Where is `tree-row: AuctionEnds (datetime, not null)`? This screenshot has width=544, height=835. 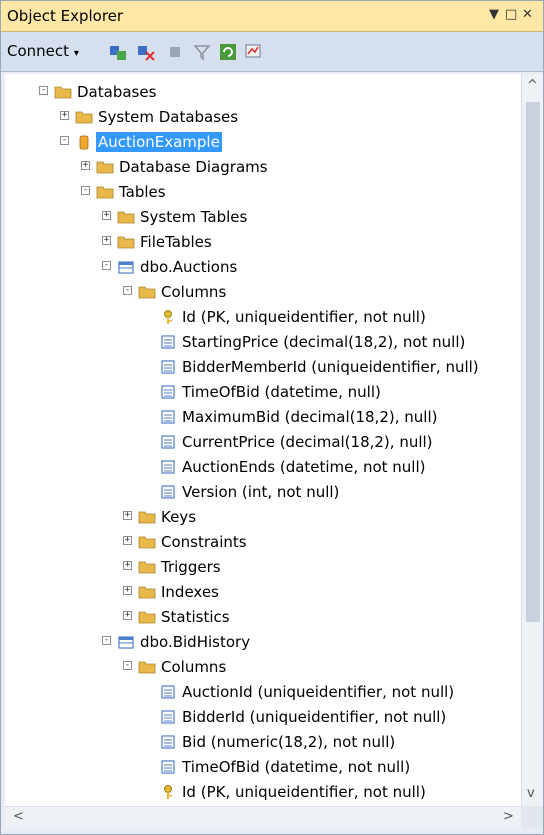 tree-row: AuctionEnds (datetime, not null) is located at coordinates (263, 467).